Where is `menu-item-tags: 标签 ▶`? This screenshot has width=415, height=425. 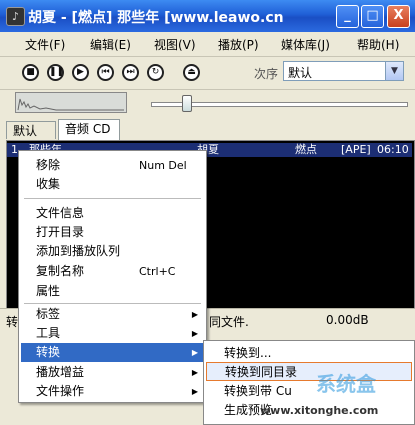
menu-item-tags: 标签 ▶ is located at coordinates (112, 314).